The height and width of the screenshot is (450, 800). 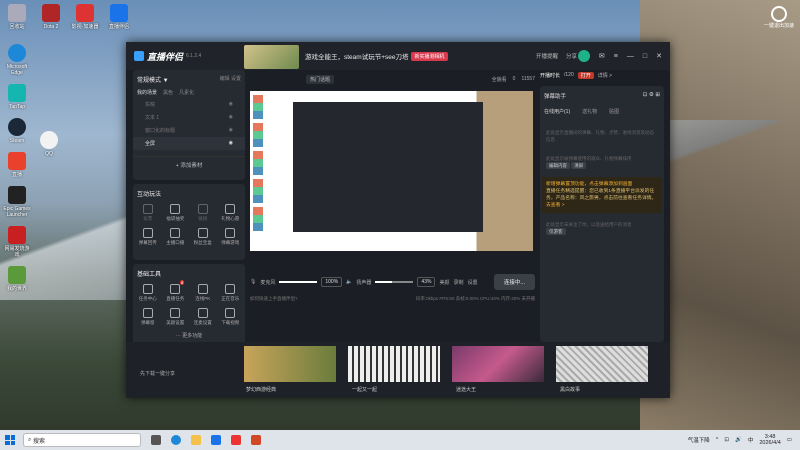 What do you see at coordinates (225, 79) in the screenshot?
I see `edit-button: 编辑` at bounding box center [225, 79].